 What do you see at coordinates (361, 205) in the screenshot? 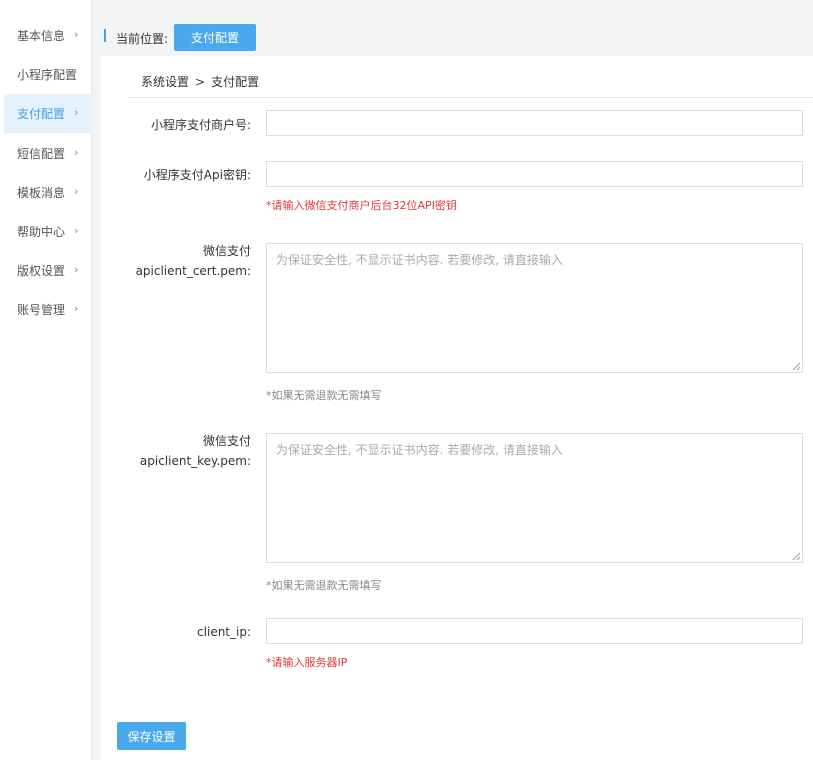
I see `api-key-hint: *请输入微信支付商户后台32位API密钥` at bounding box center [361, 205].